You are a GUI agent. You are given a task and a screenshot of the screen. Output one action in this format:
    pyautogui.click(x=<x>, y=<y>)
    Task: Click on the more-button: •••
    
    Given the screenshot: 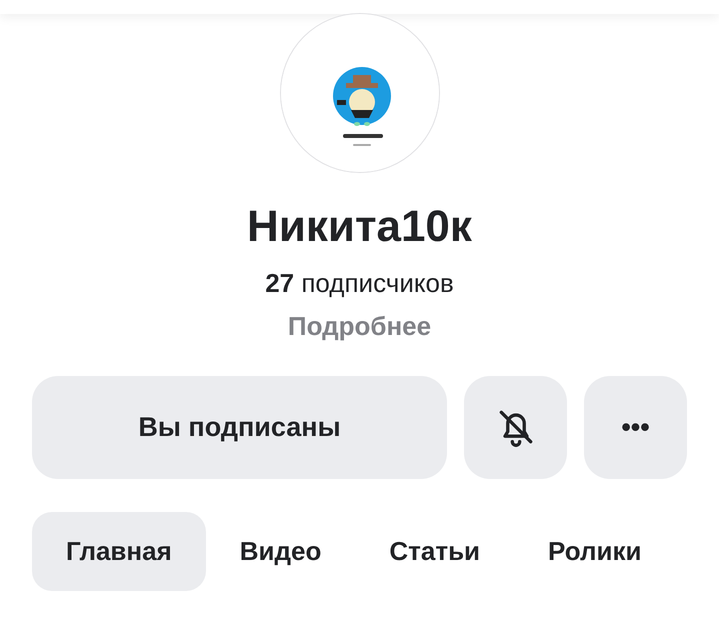 What is the action you would take?
    pyautogui.click(x=635, y=427)
    